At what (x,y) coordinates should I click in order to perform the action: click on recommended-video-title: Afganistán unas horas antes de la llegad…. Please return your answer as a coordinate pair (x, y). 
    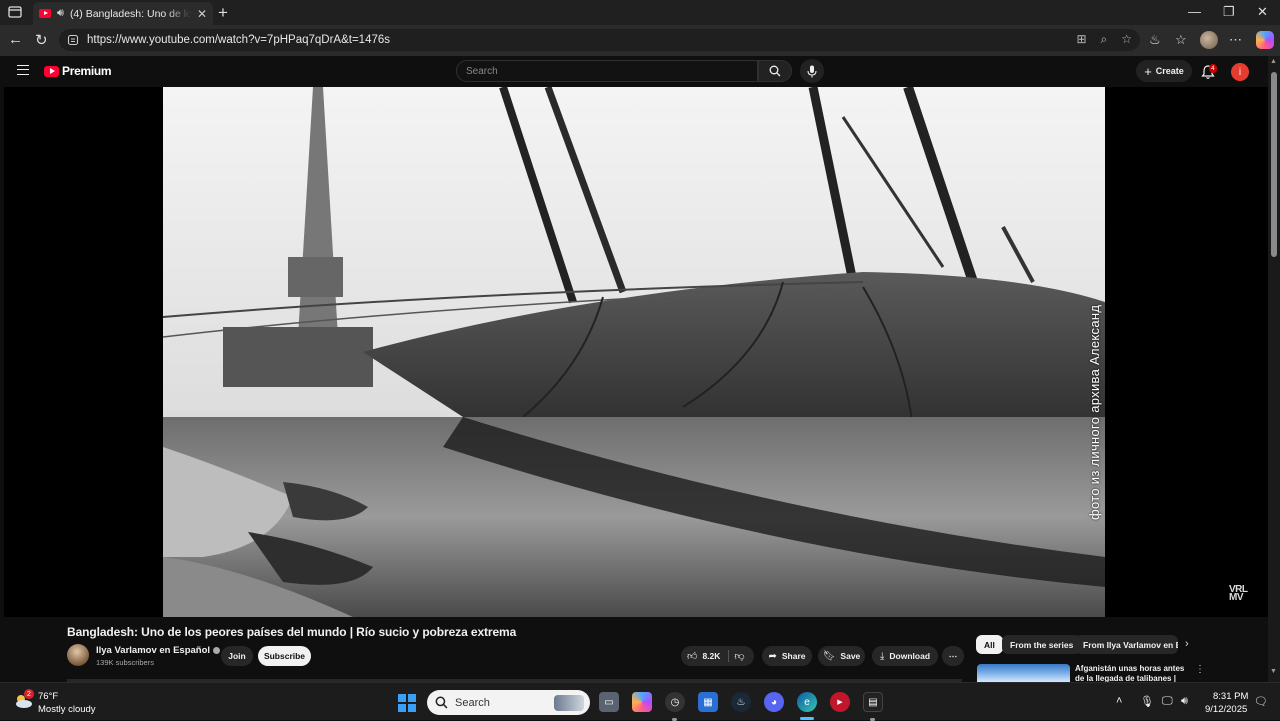
    Looking at the image, I should click on (1134, 673).